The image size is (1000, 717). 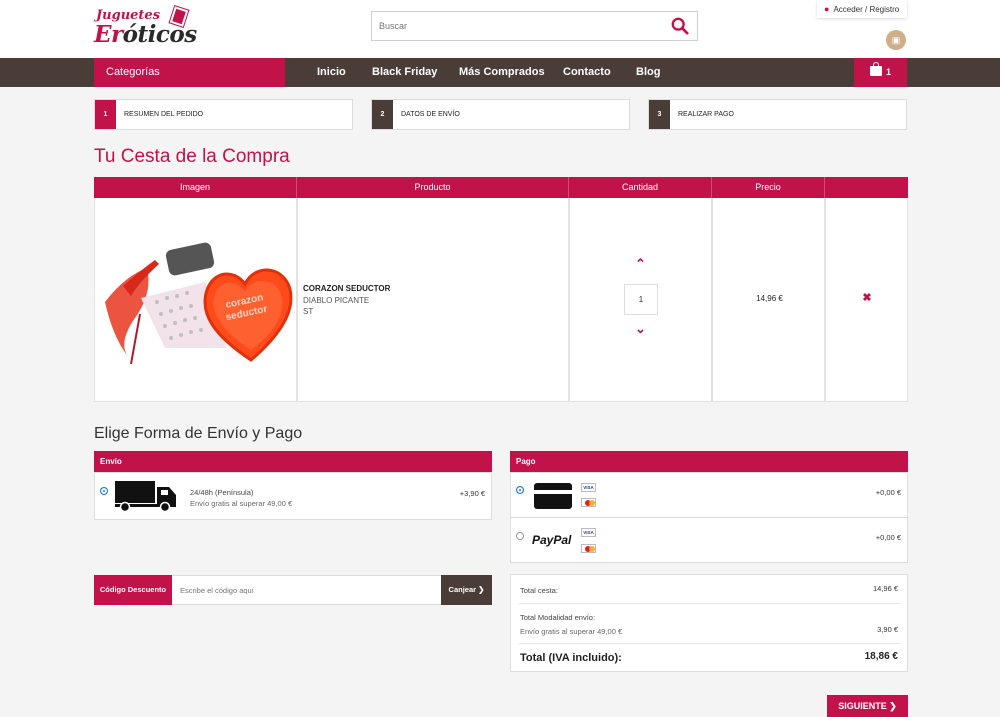 What do you see at coordinates (659, 114) in the screenshot?
I see `step-number: 3` at bounding box center [659, 114].